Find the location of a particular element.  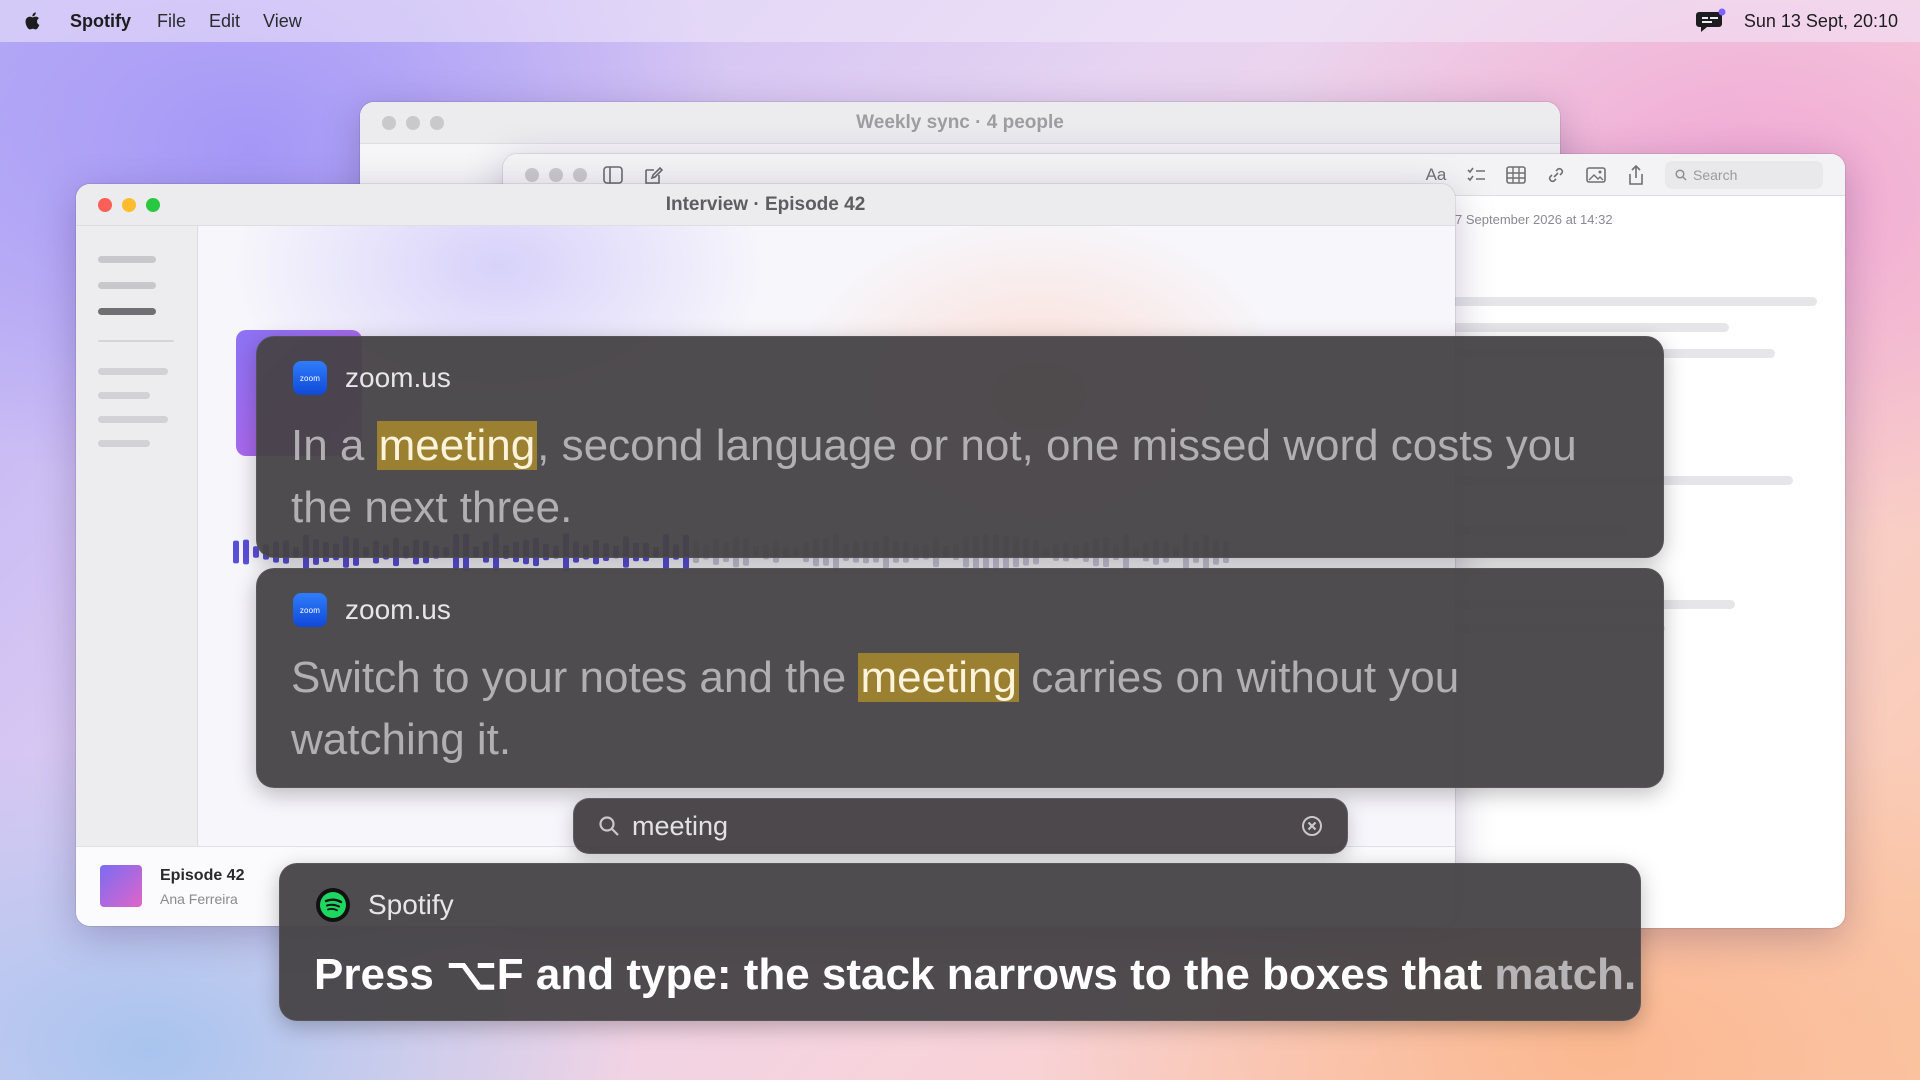

notes-search-field: Search is located at coordinates (1744, 175).